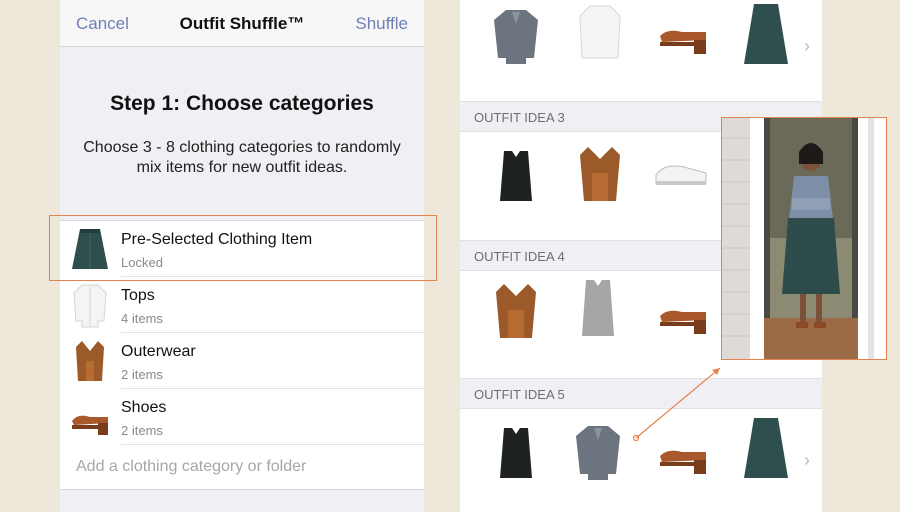 This screenshot has width=900, height=512. What do you see at coordinates (519, 394) in the screenshot?
I see `outfit-label: OUTFIT IDEA 5` at bounding box center [519, 394].